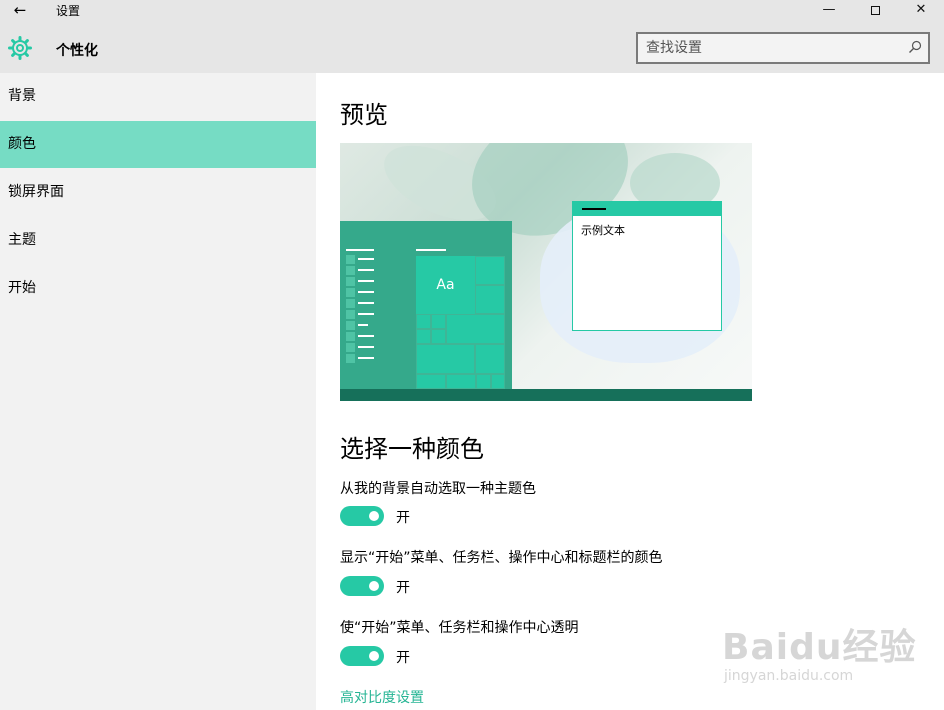 This screenshot has width=944, height=710. I want to click on sample-text: 示例文本, so click(603, 230).